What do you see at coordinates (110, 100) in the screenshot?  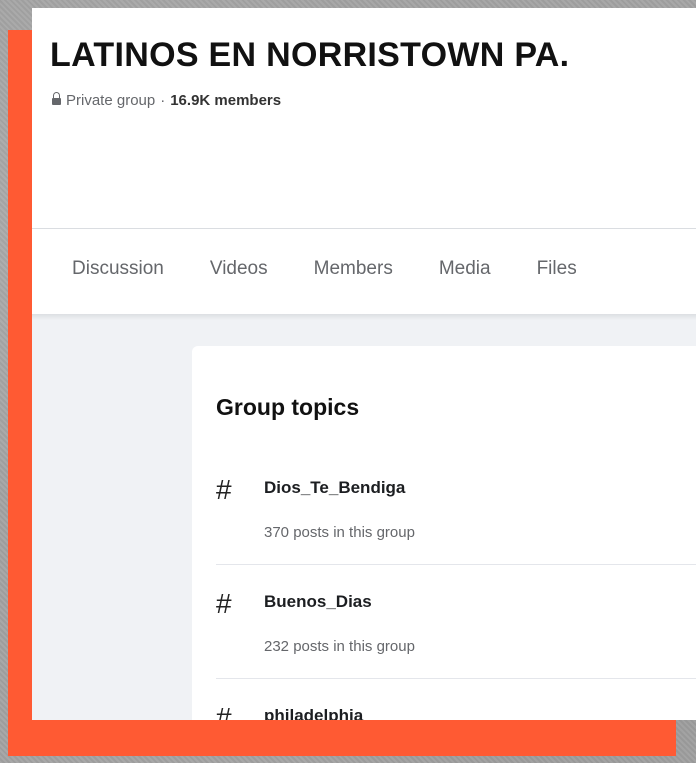 I see `privacy-label: Private group` at bounding box center [110, 100].